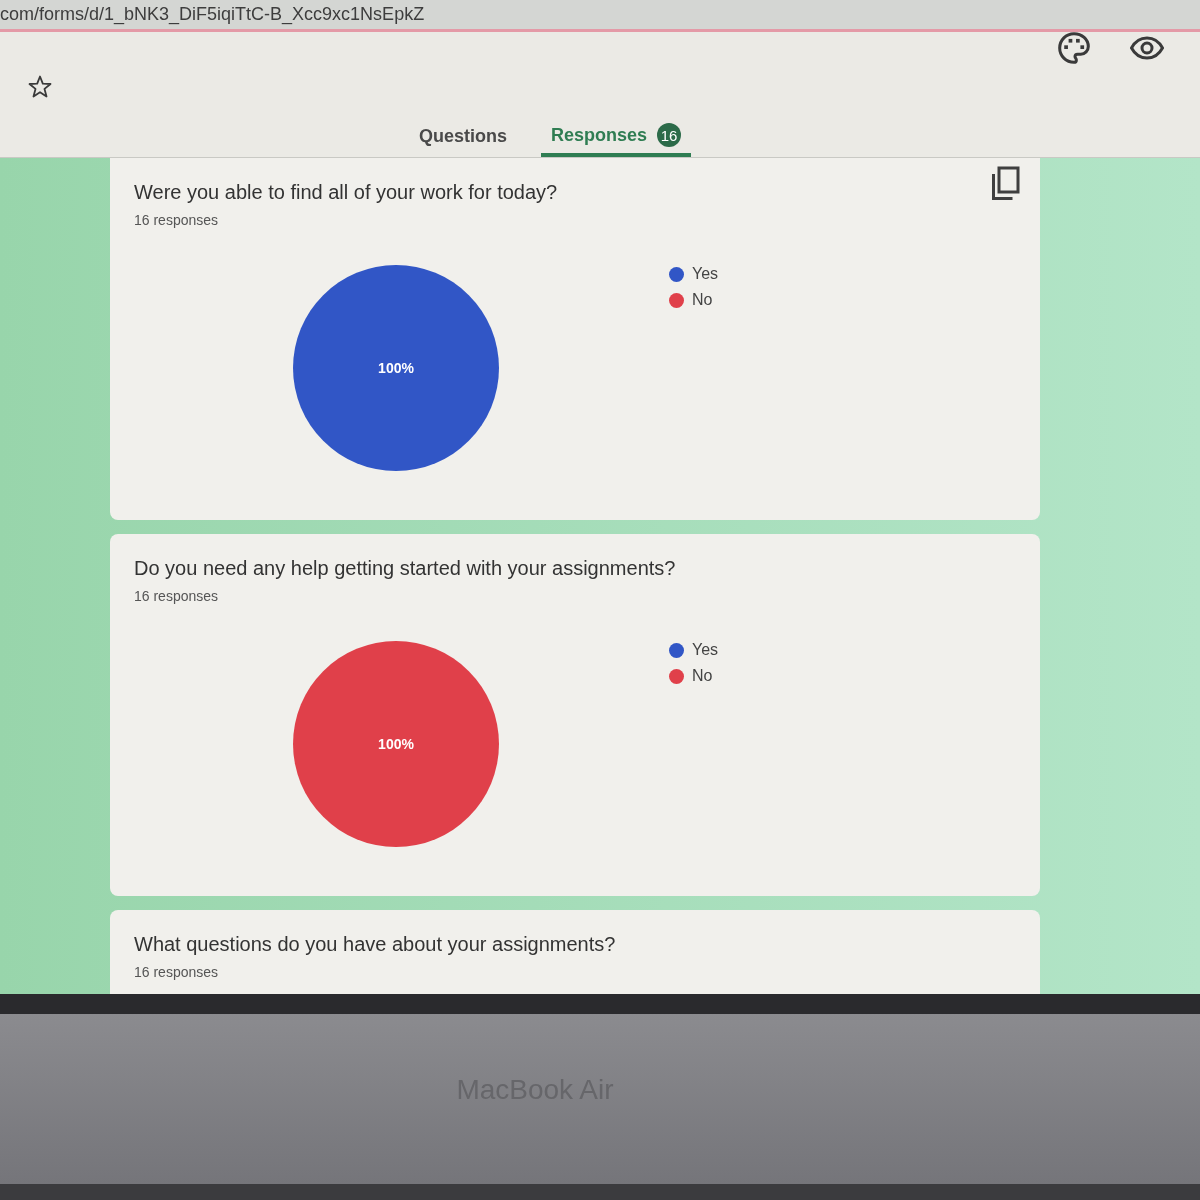 The height and width of the screenshot is (1200, 1200). Describe the element at coordinates (405, 568) in the screenshot. I see `question-title: Do you need any help getting started with your assignments?` at that location.